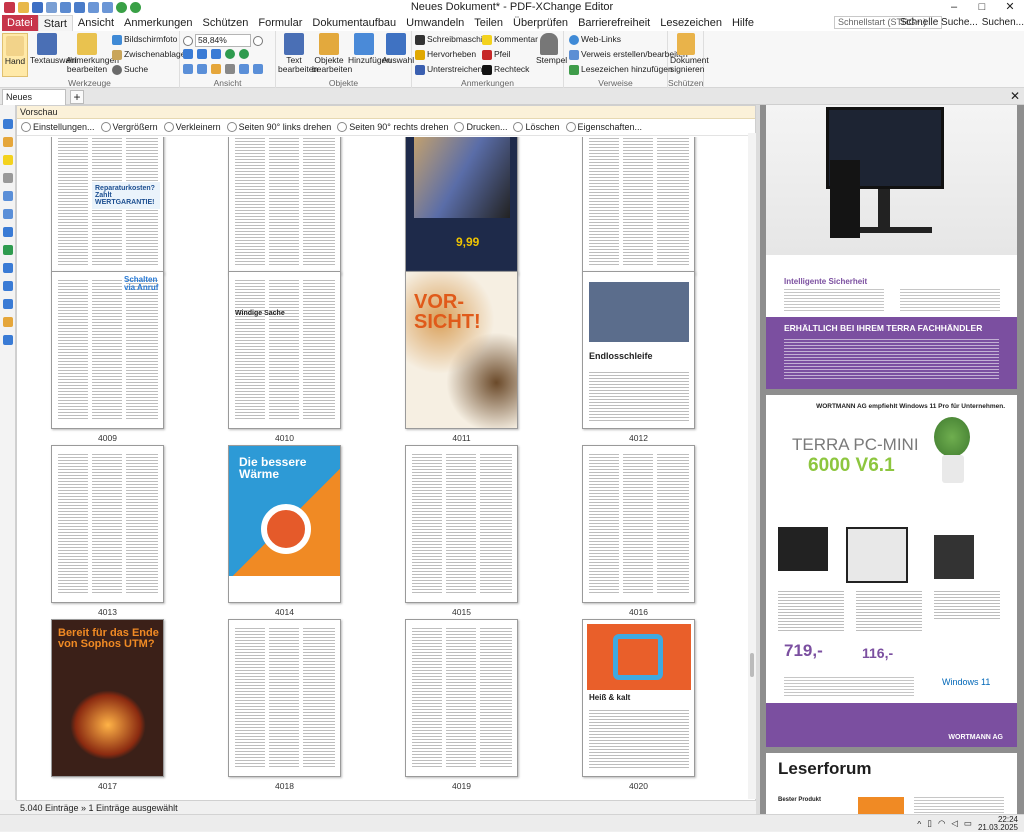  I want to click on actual-size-icon, so click(216, 54).